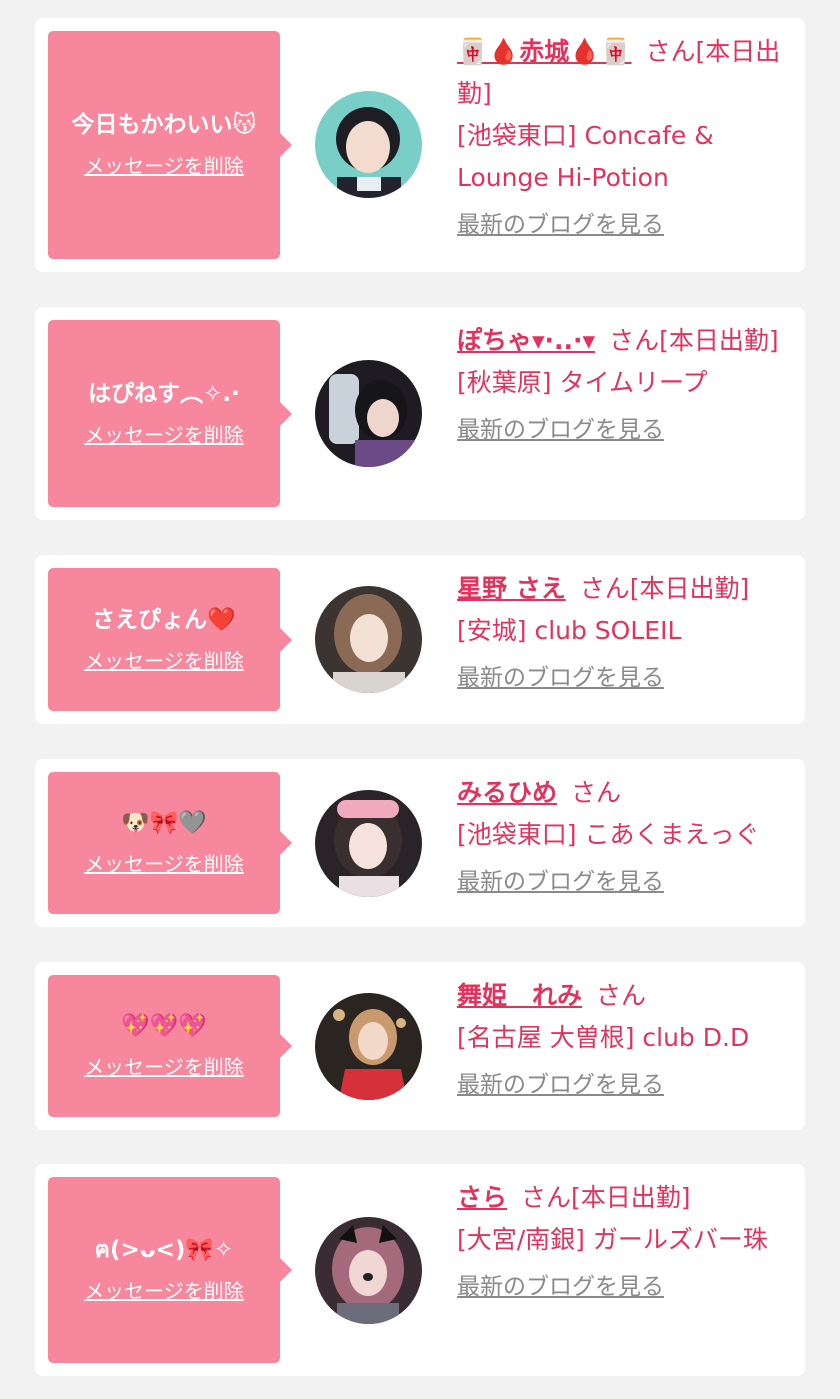  I want to click on message-text: 🐶🎀🩶, so click(164, 823).